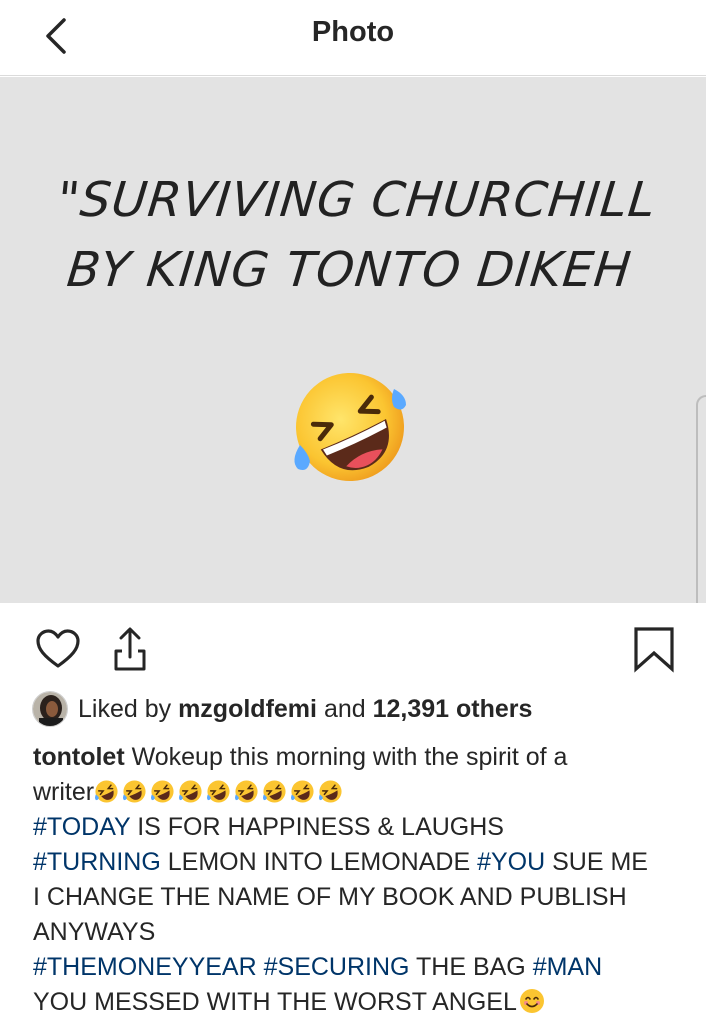 The image size is (706, 1024). Describe the element at coordinates (350, 427) in the screenshot. I see `rolling-laughing-emoji-icon` at that location.